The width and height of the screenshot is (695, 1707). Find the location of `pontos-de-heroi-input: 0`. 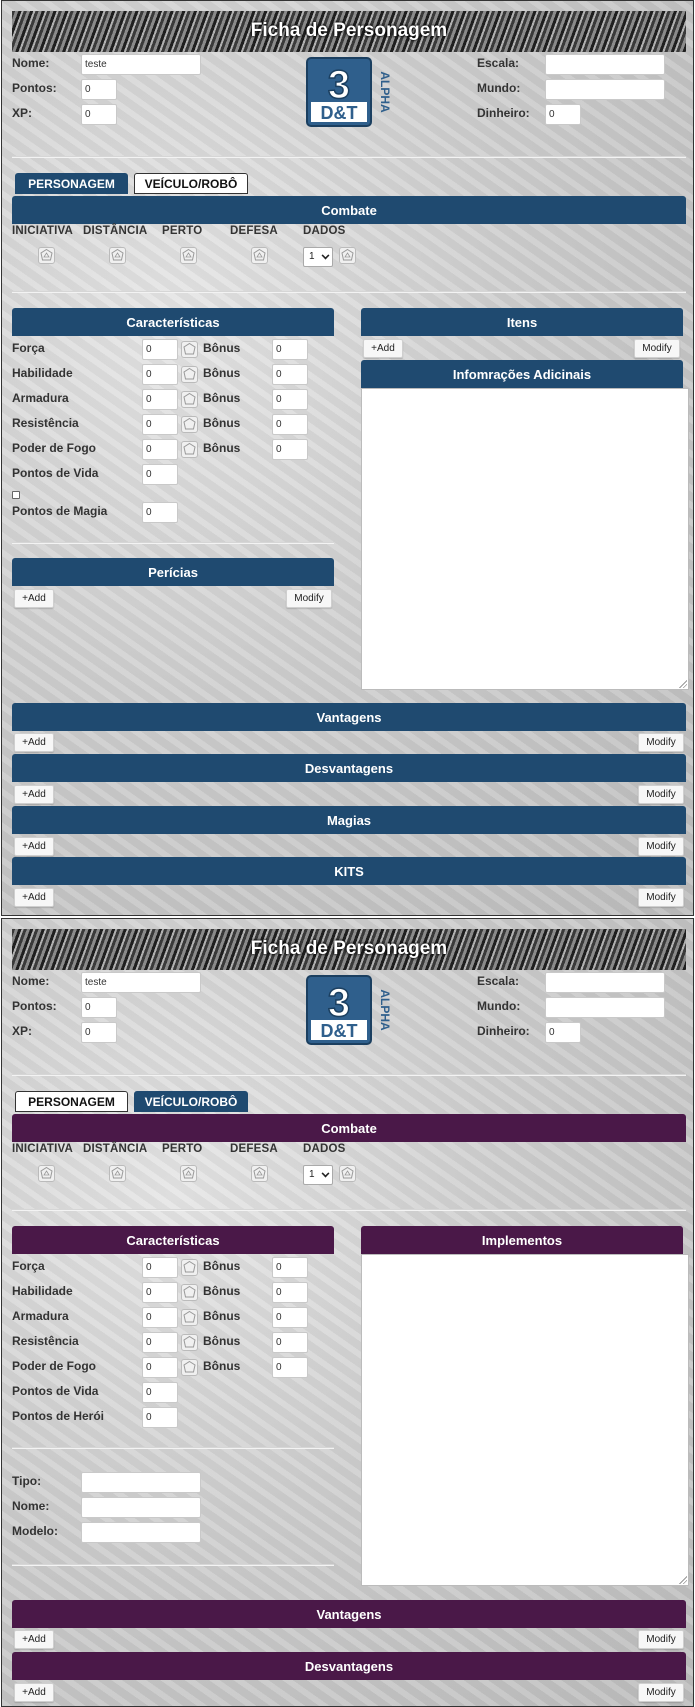

pontos-de-heroi-input: 0 is located at coordinates (160, 1417).